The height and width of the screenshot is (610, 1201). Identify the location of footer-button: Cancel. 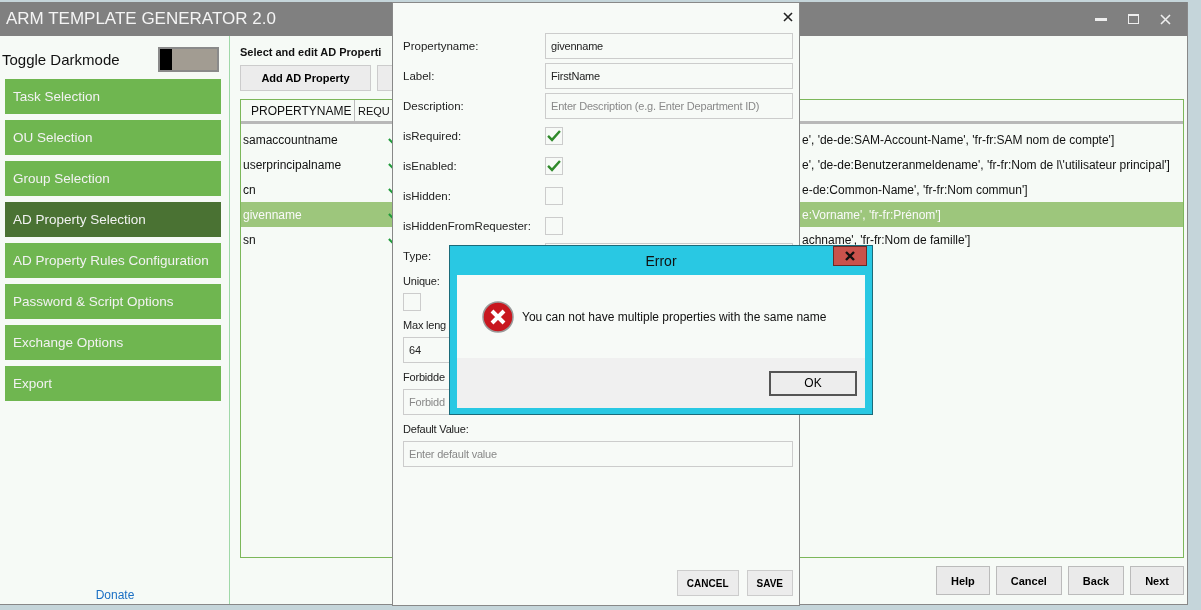
(1028, 580).